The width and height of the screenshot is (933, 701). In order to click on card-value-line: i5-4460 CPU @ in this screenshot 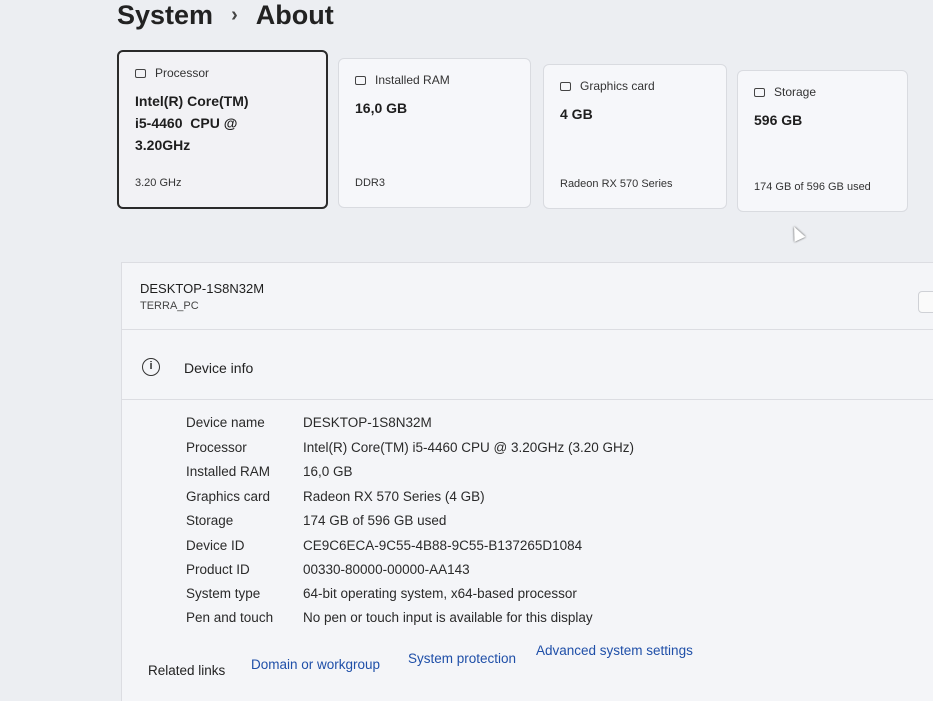, I will do `click(186, 123)`.